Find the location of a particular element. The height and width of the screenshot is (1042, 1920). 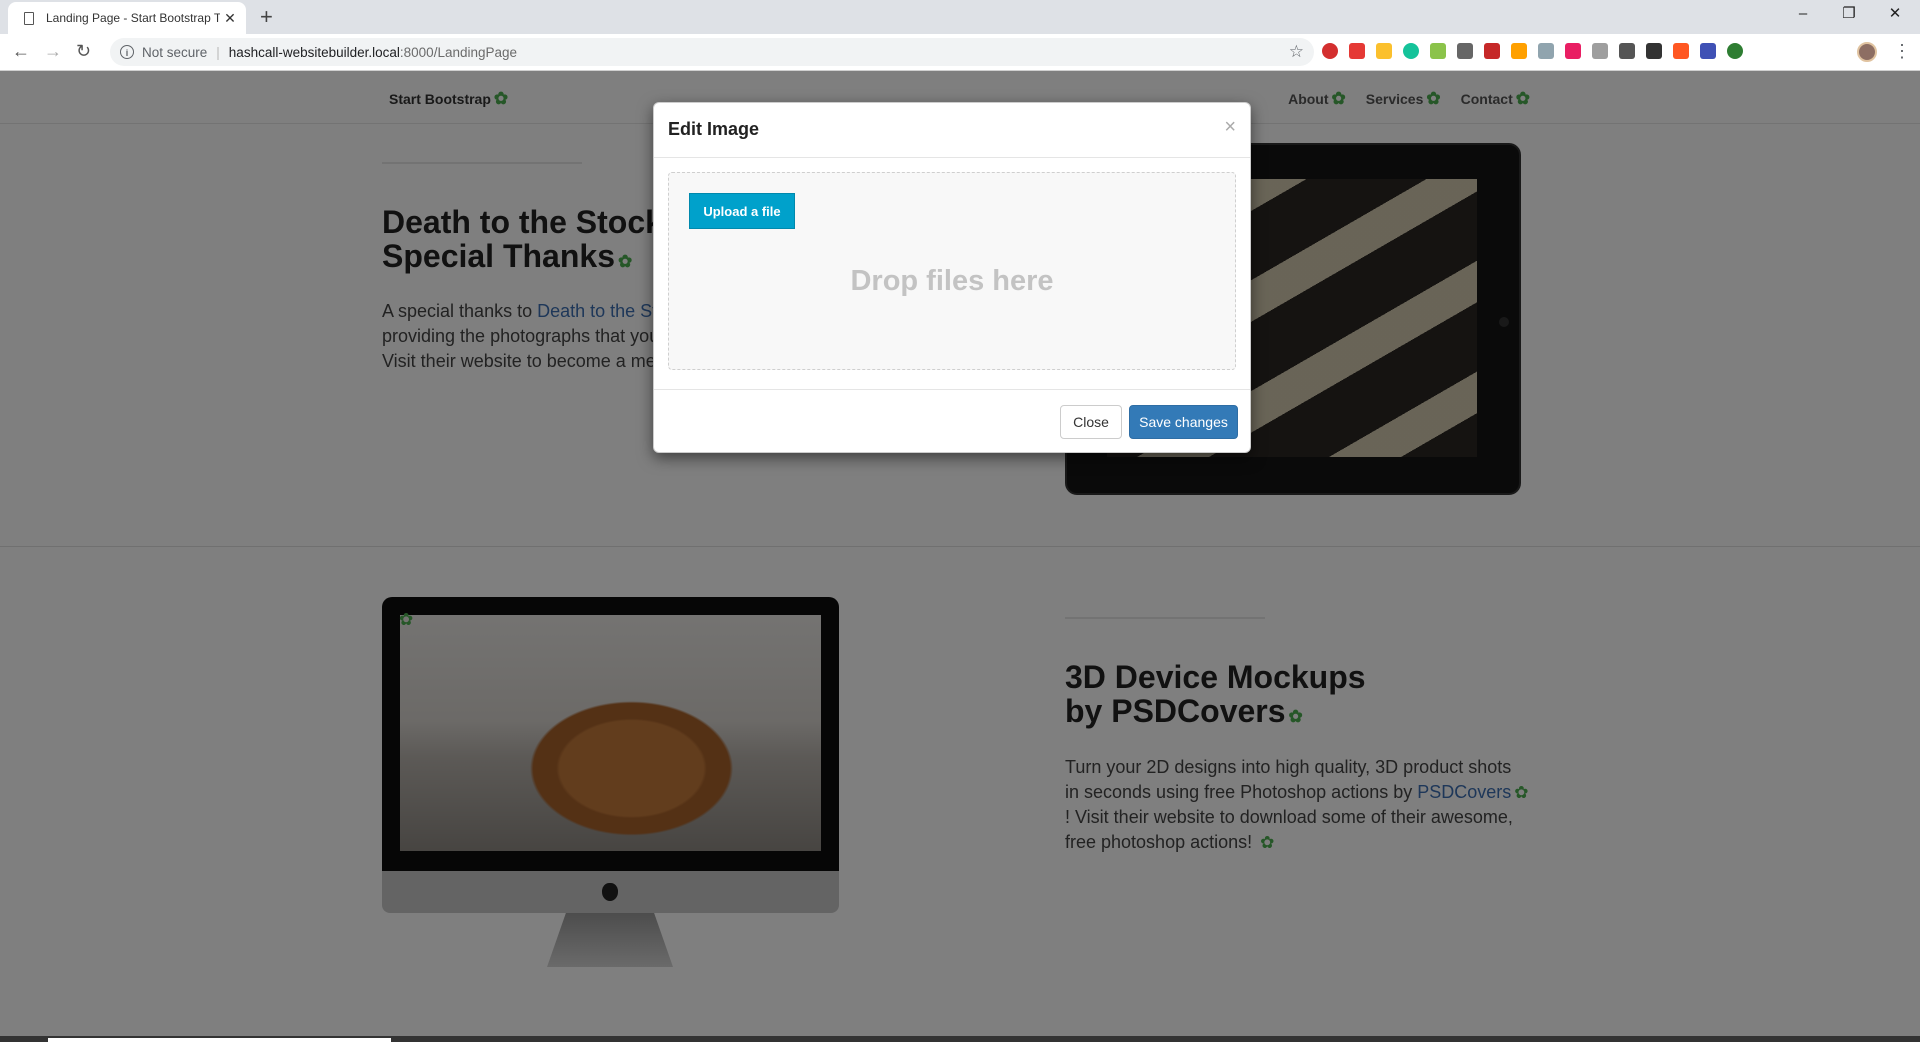

modal-title: Edit Image is located at coordinates (714, 129).